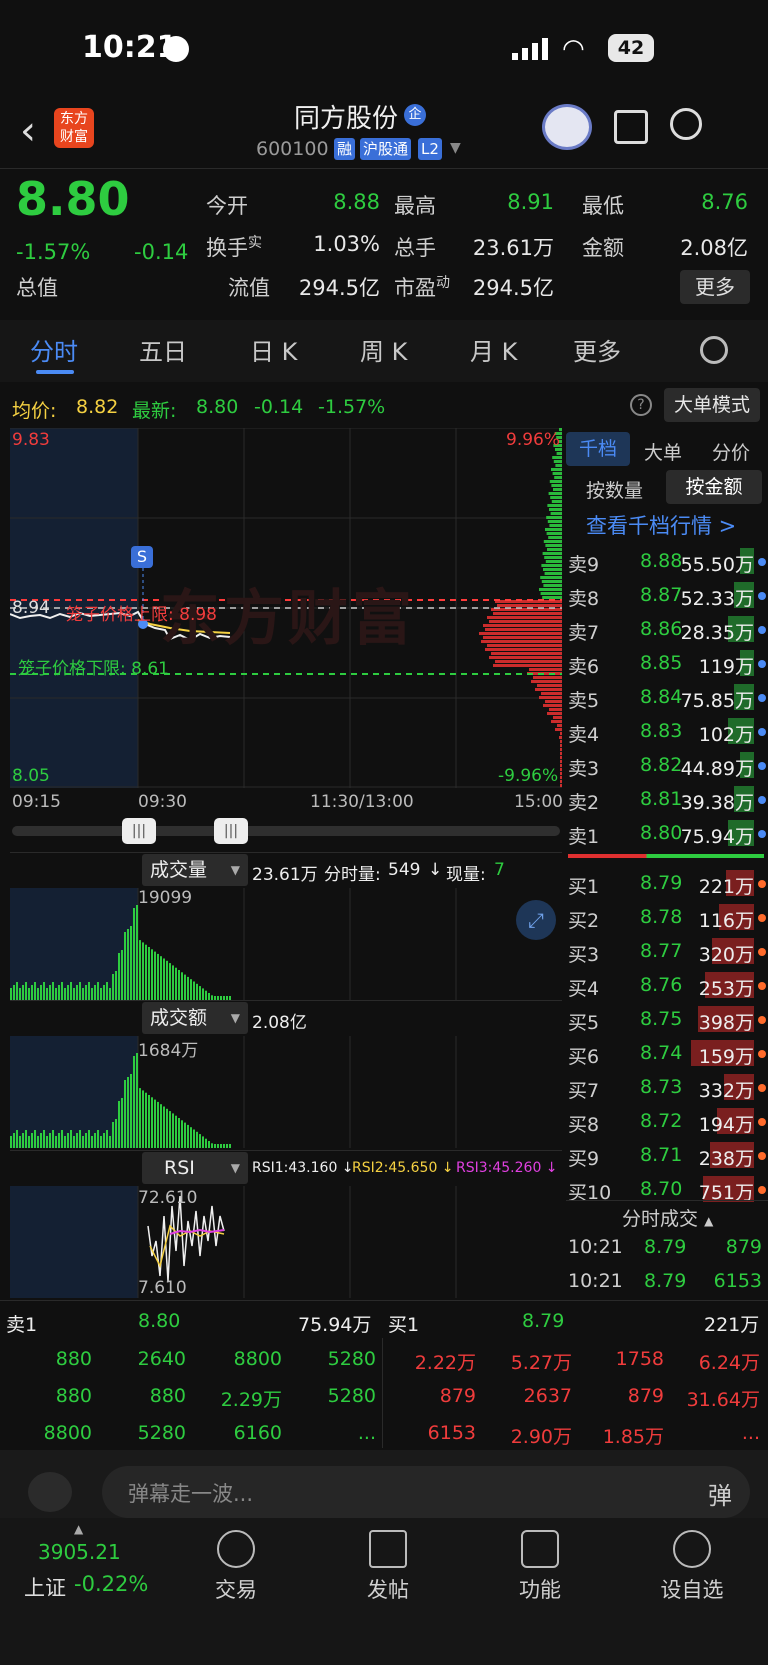  Describe the element at coordinates (668, 883) in the screenshot. I see `bid-row: 买1 8.79 221万` at that location.